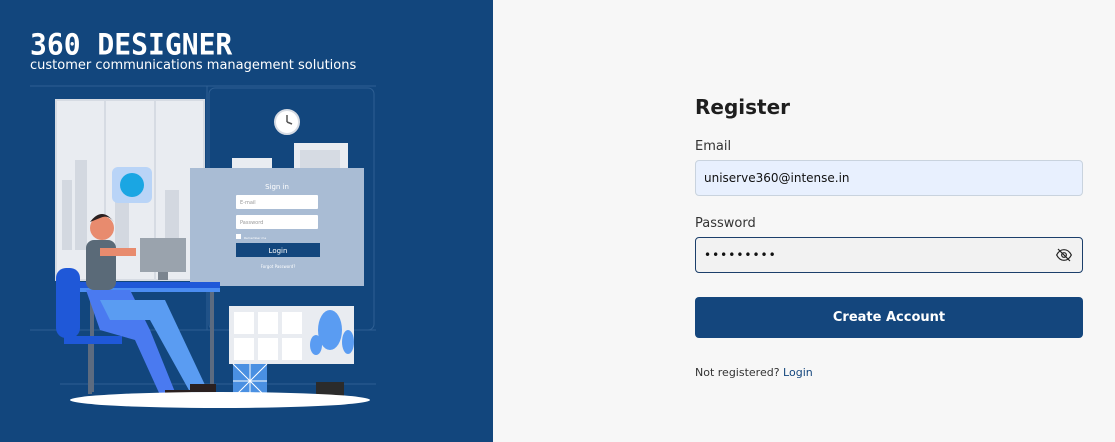  I want to click on svg-text: Login, so click(278, 251).